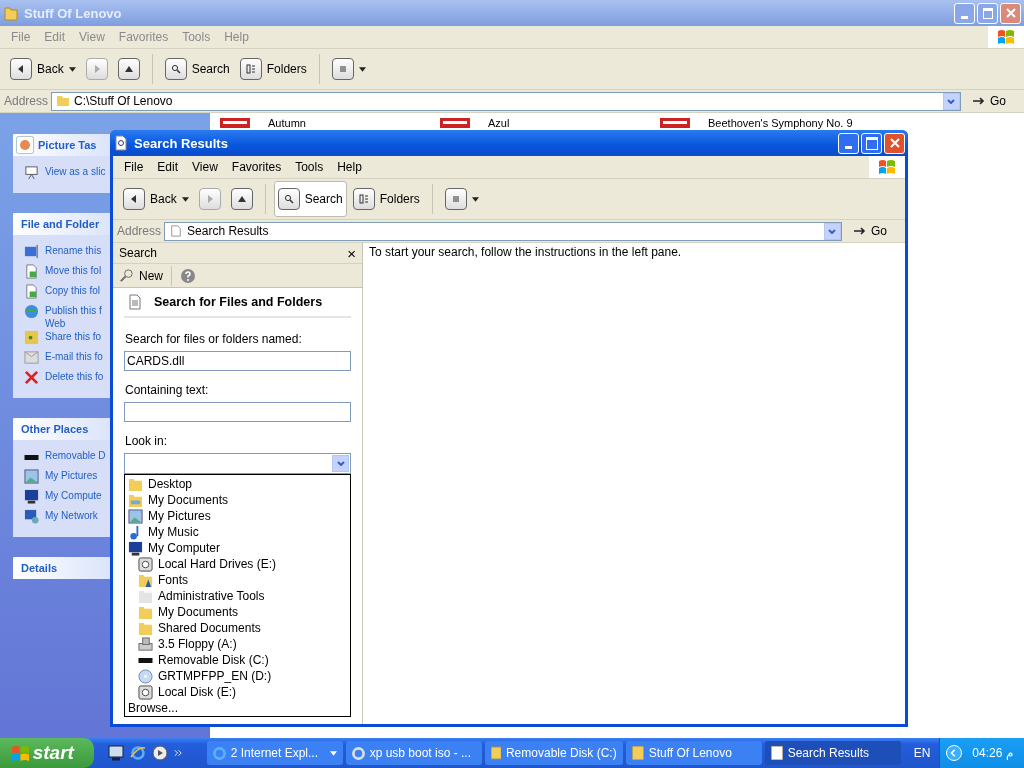 The image size is (1024, 768). I want to click on dropdown-option: My Music, so click(173, 532).